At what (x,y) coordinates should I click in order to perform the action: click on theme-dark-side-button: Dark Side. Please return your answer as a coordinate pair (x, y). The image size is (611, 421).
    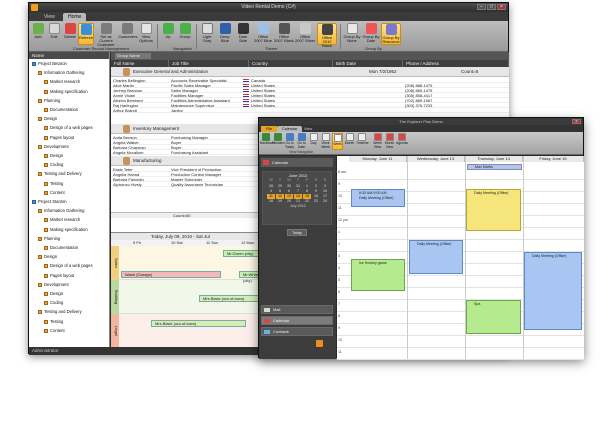
    Looking at the image, I should click on (243, 34).